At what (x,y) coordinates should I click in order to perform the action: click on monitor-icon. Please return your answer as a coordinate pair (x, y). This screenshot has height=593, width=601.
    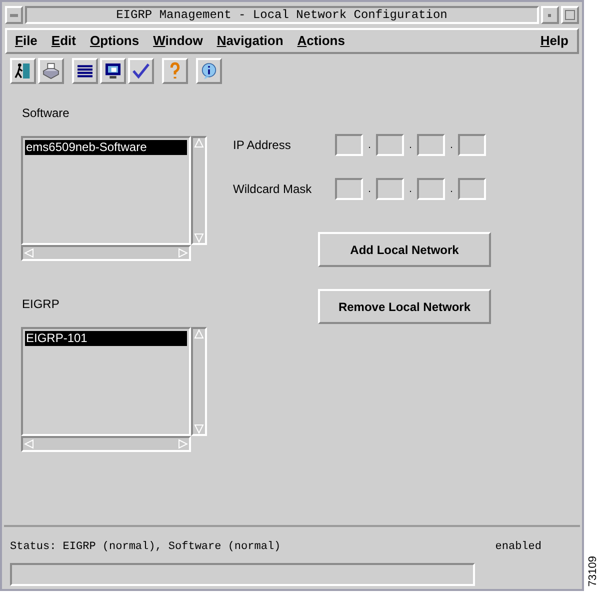
    Looking at the image, I should click on (113, 71).